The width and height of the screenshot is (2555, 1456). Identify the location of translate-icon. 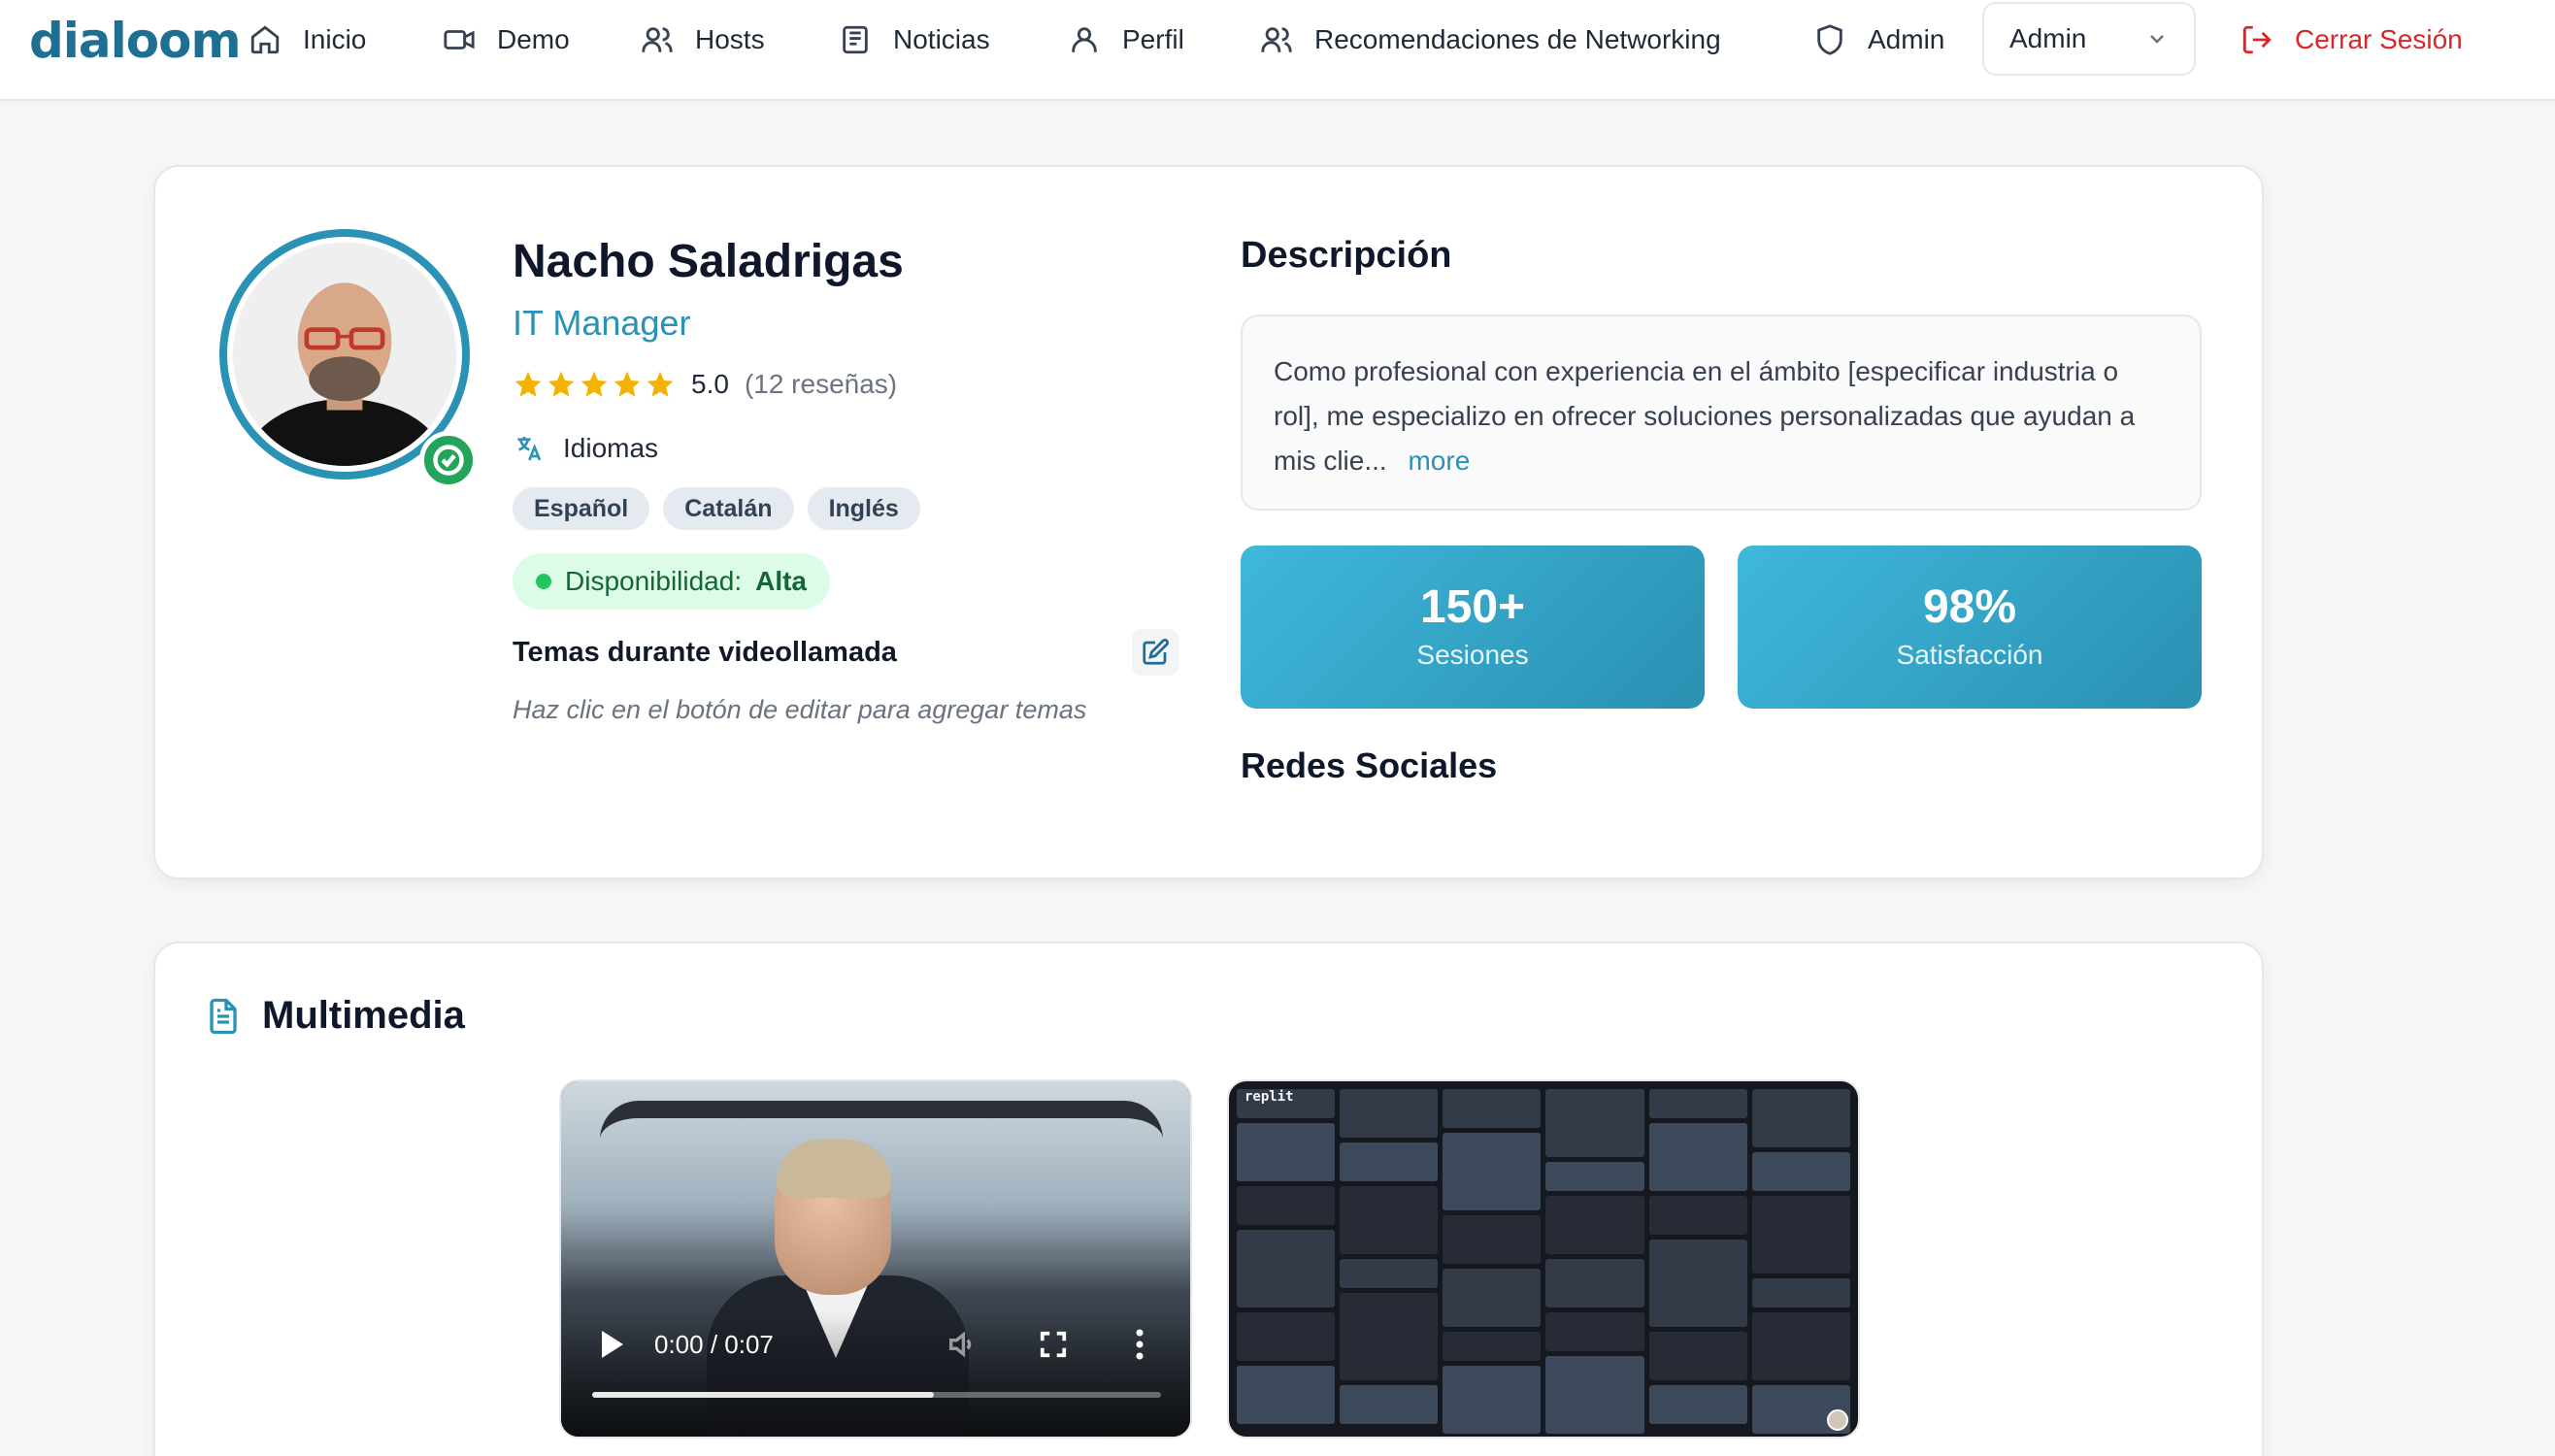
(529, 449).